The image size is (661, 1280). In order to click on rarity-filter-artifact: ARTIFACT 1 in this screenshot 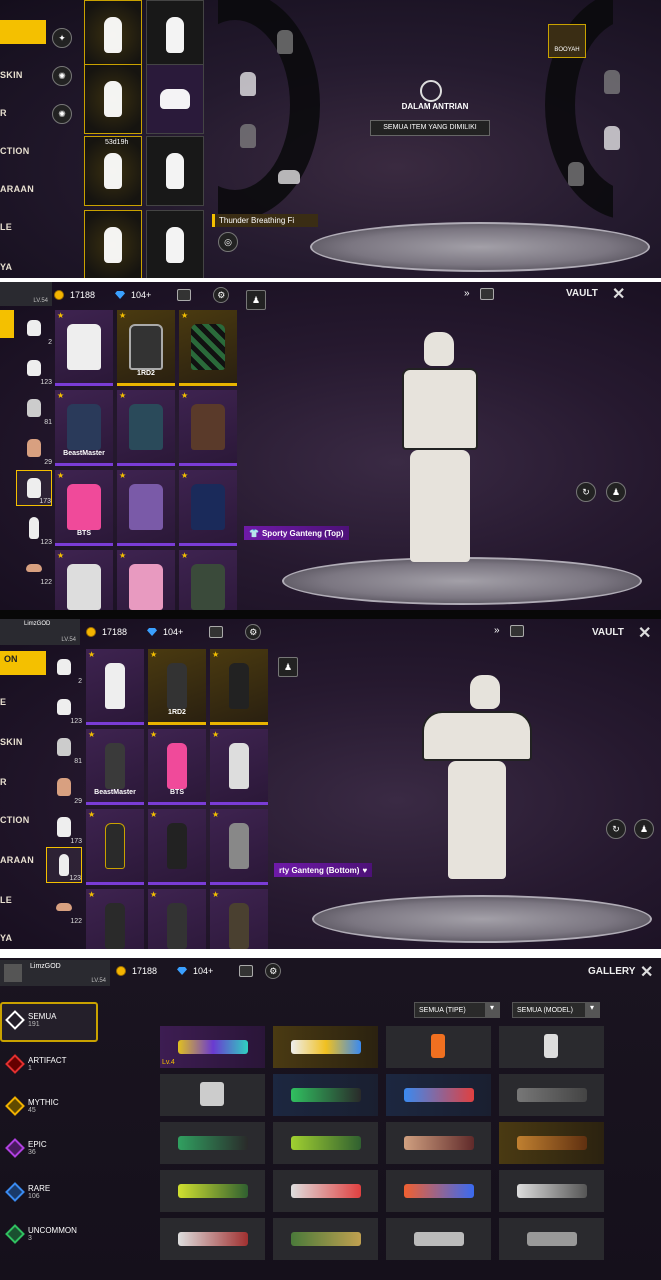, I will do `click(36, 1064)`.